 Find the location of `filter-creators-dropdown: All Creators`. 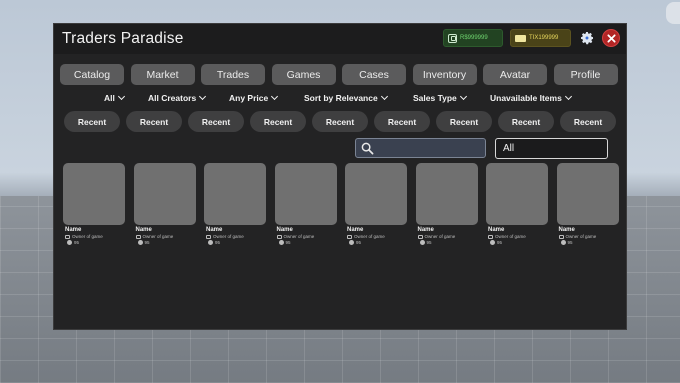

filter-creators-dropdown: All Creators is located at coordinates (177, 97).